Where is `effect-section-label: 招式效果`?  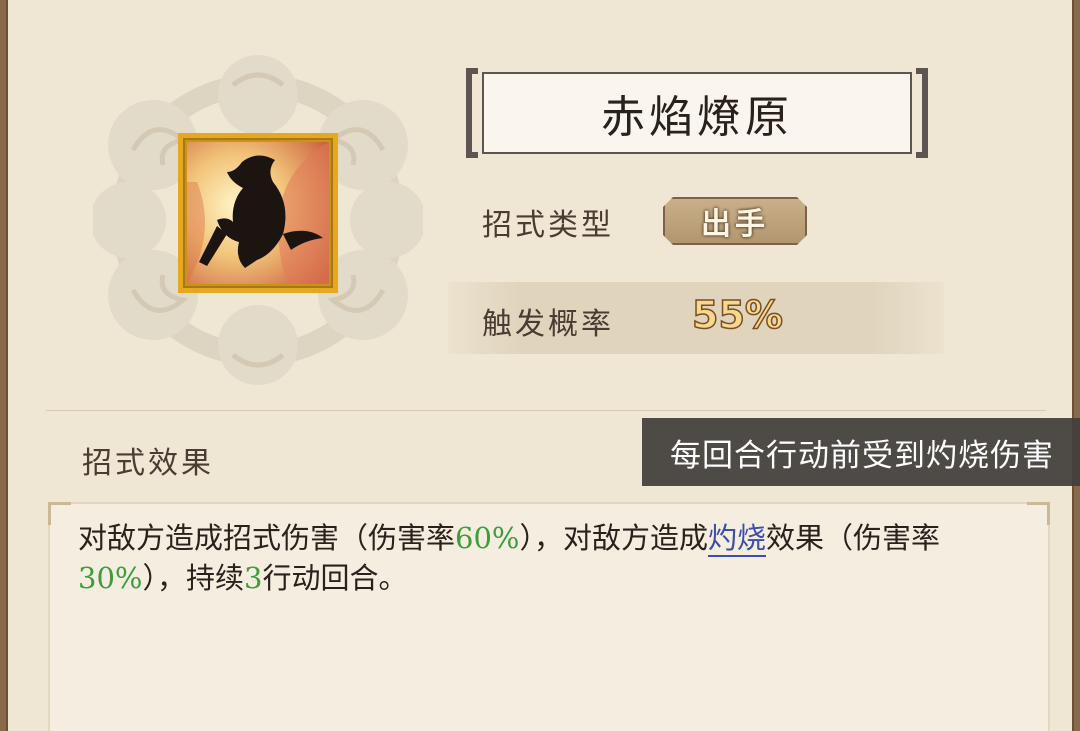
effect-section-label: 招式效果 is located at coordinates (148, 463).